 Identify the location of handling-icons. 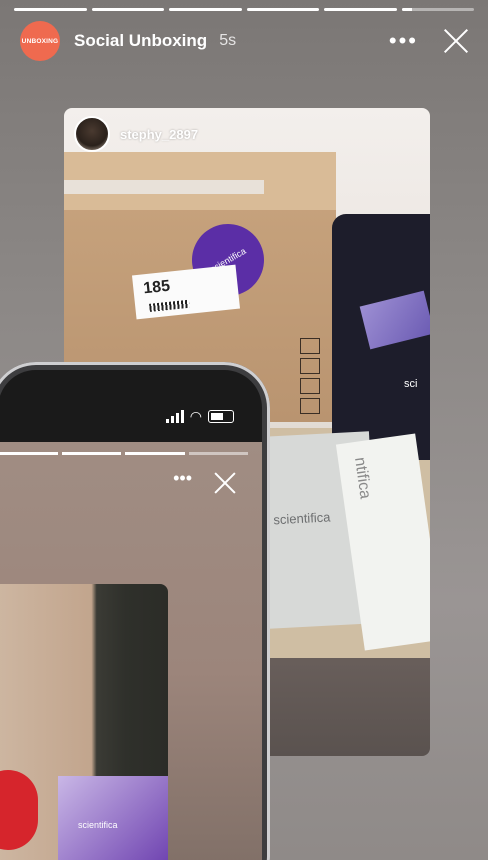
(311, 378).